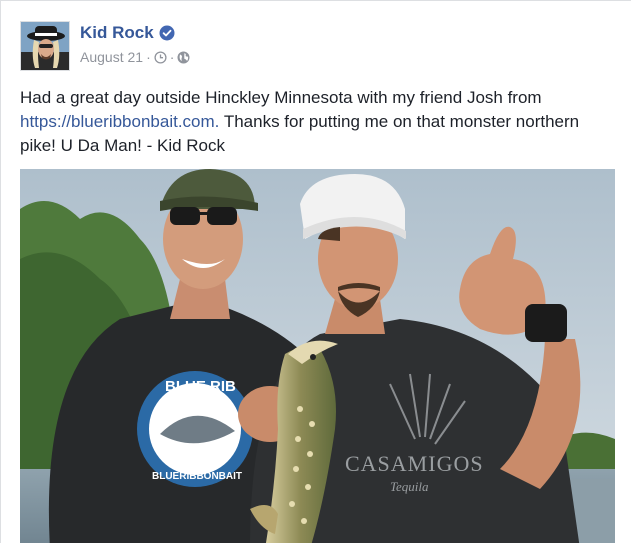 This screenshot has width=631, height=543. I want to click on clock-icon, so click(160, 57).